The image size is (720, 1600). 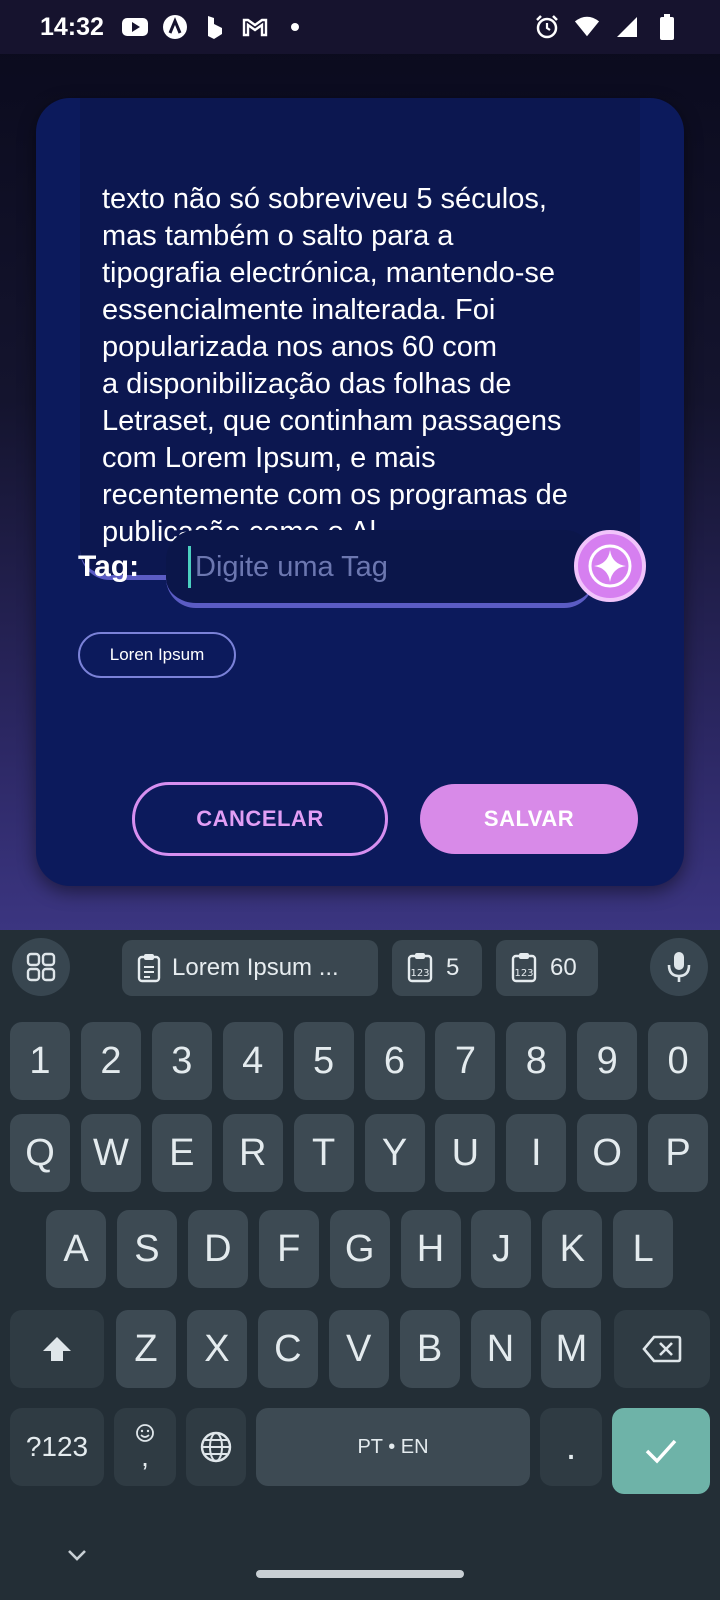 I want to click on key-6: 6, so click(x=394, y=1061).